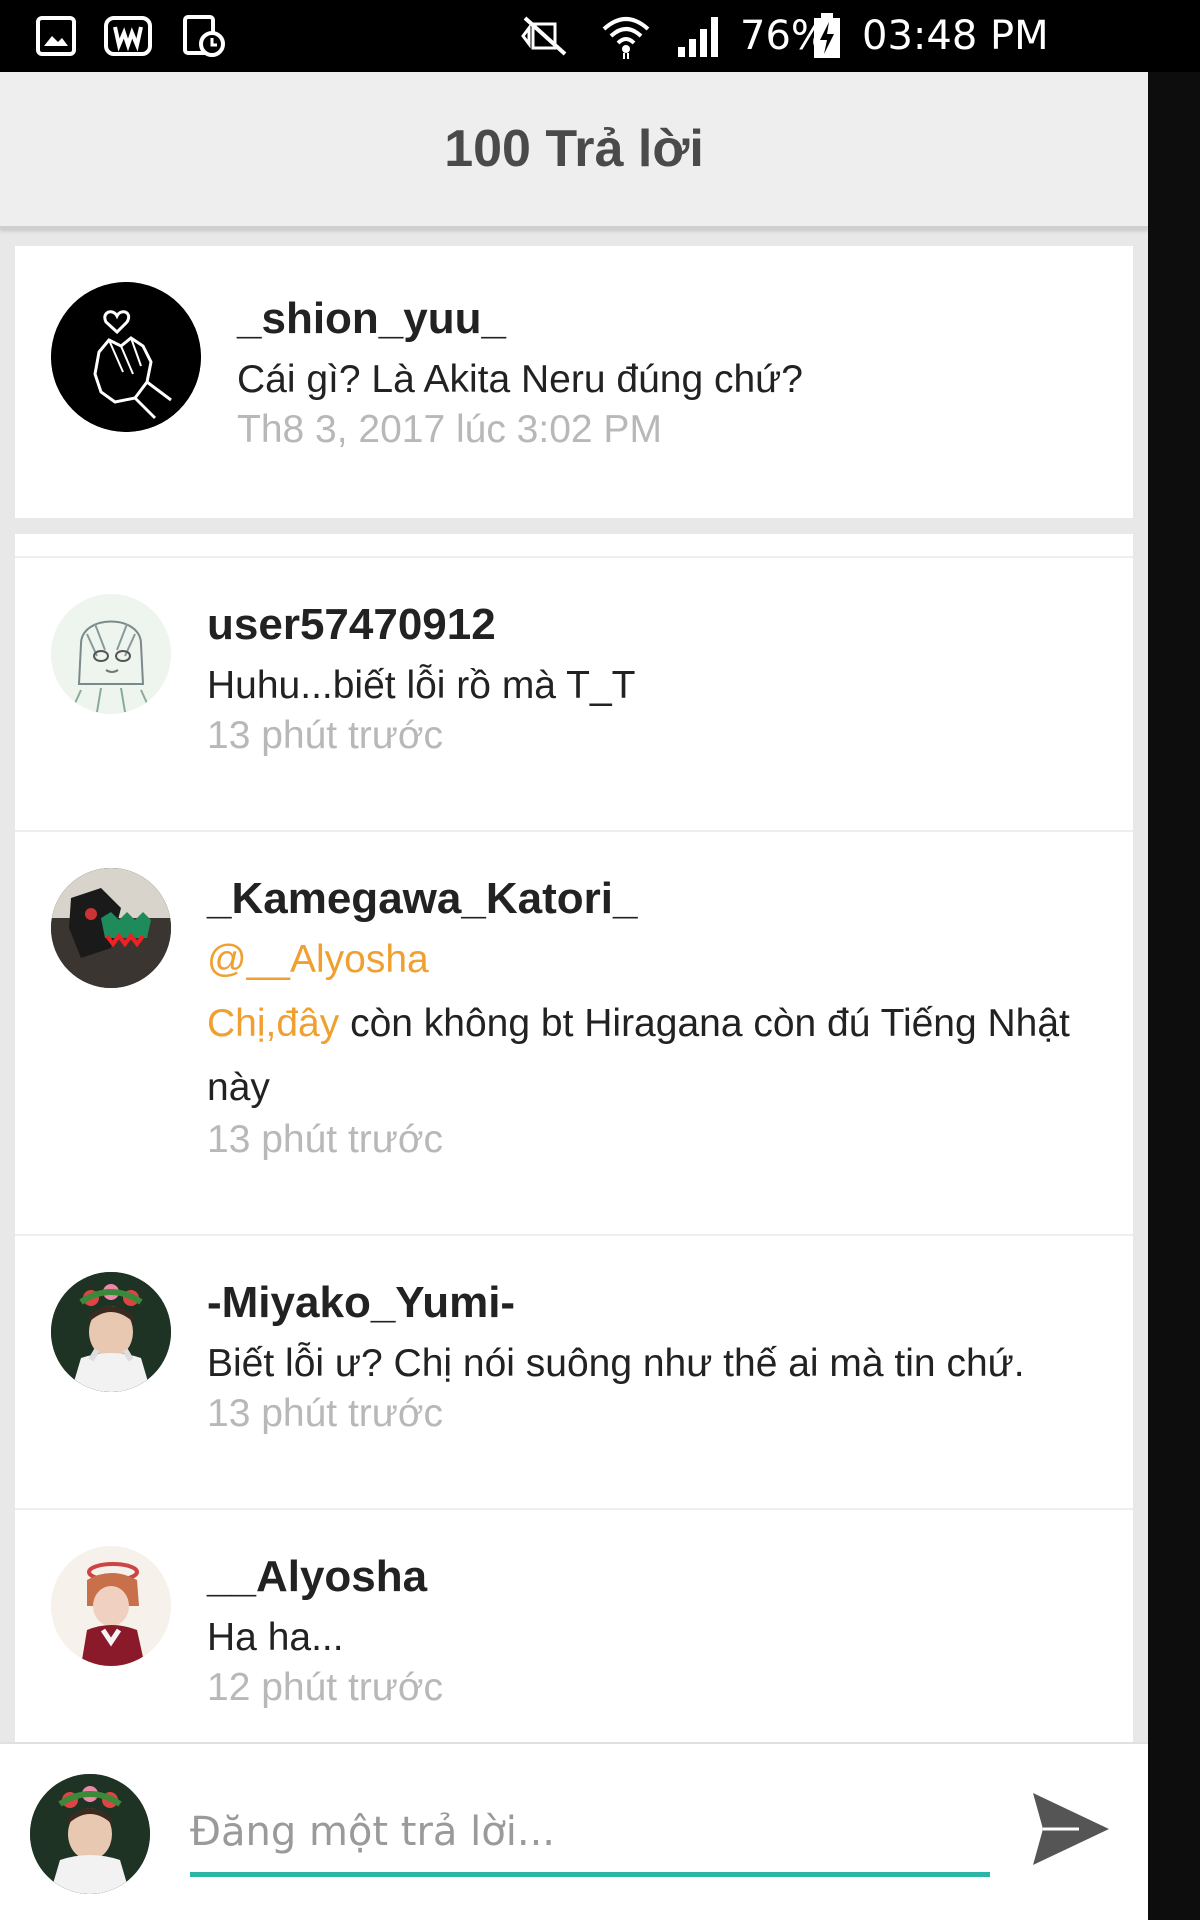 The width and height of the screenshot is (1200, 1920). I want to click on reply-timestamp: 12 phút trước, so click(325, 1687).